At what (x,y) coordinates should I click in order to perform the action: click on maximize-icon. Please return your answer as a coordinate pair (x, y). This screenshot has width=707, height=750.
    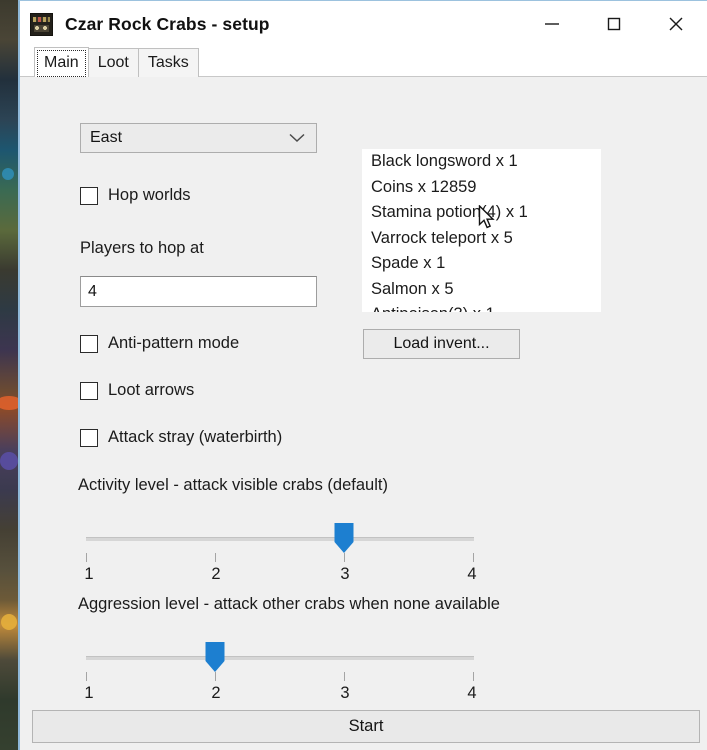
    Looking at the image, I should click on (614, 24).